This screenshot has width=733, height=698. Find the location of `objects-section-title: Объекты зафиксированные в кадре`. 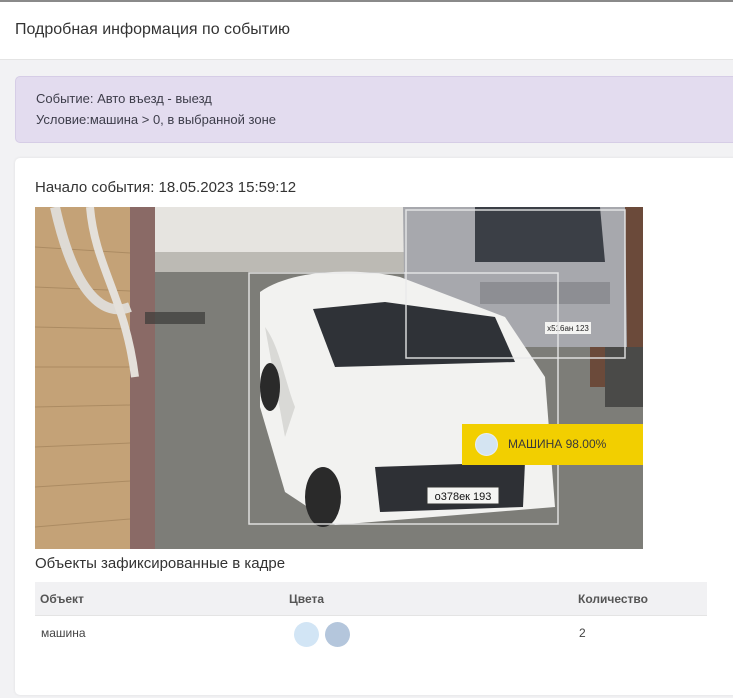

objects-section-title: Объекты зафиксированные в кадре is located at coordinates (160, 563).